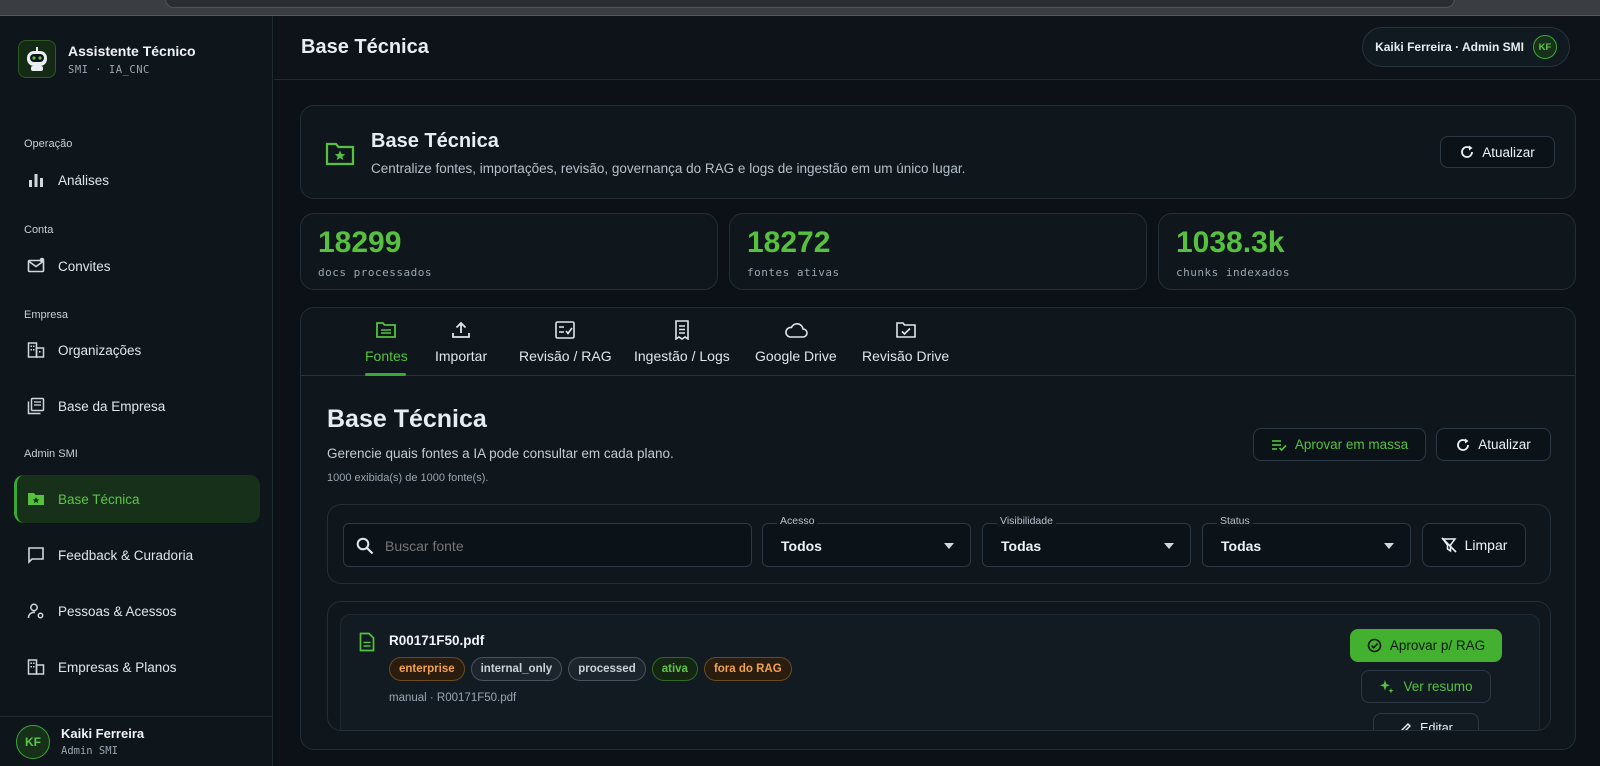 This screenshot has height=766, width=1600. Describe the element at coordinates (1437, 645) in the screenshot. I see `approve-label: Aprovar p/ RAG` at that location.